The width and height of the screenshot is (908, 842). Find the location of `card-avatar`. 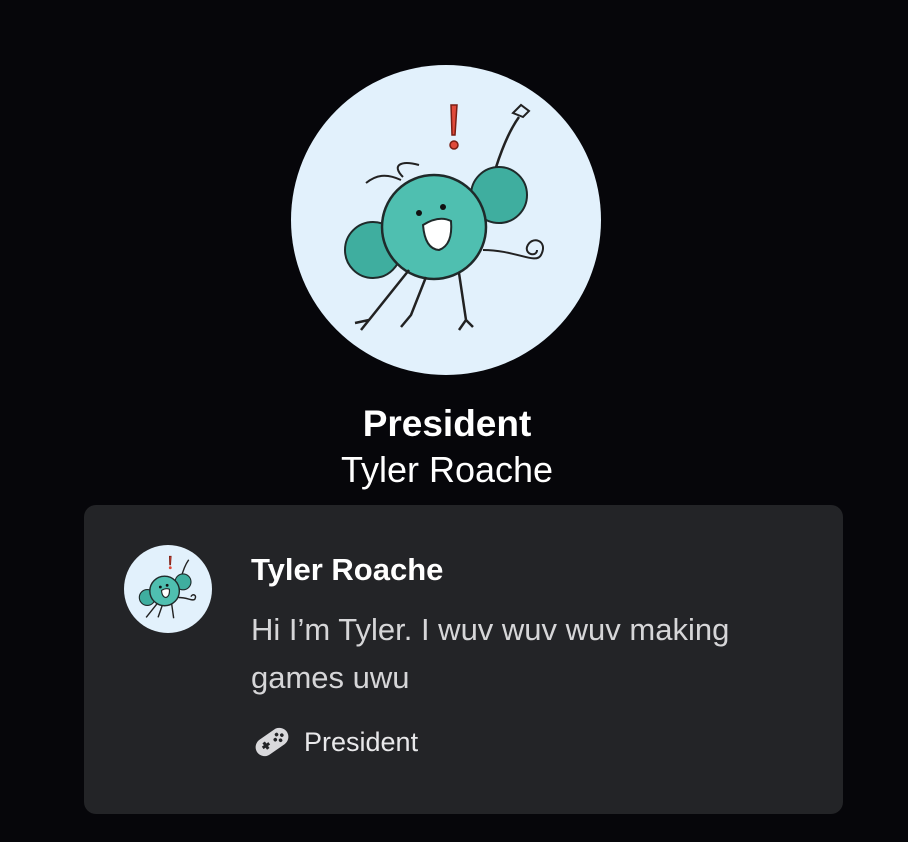

card-avatar is located at coordinates (168, 589).